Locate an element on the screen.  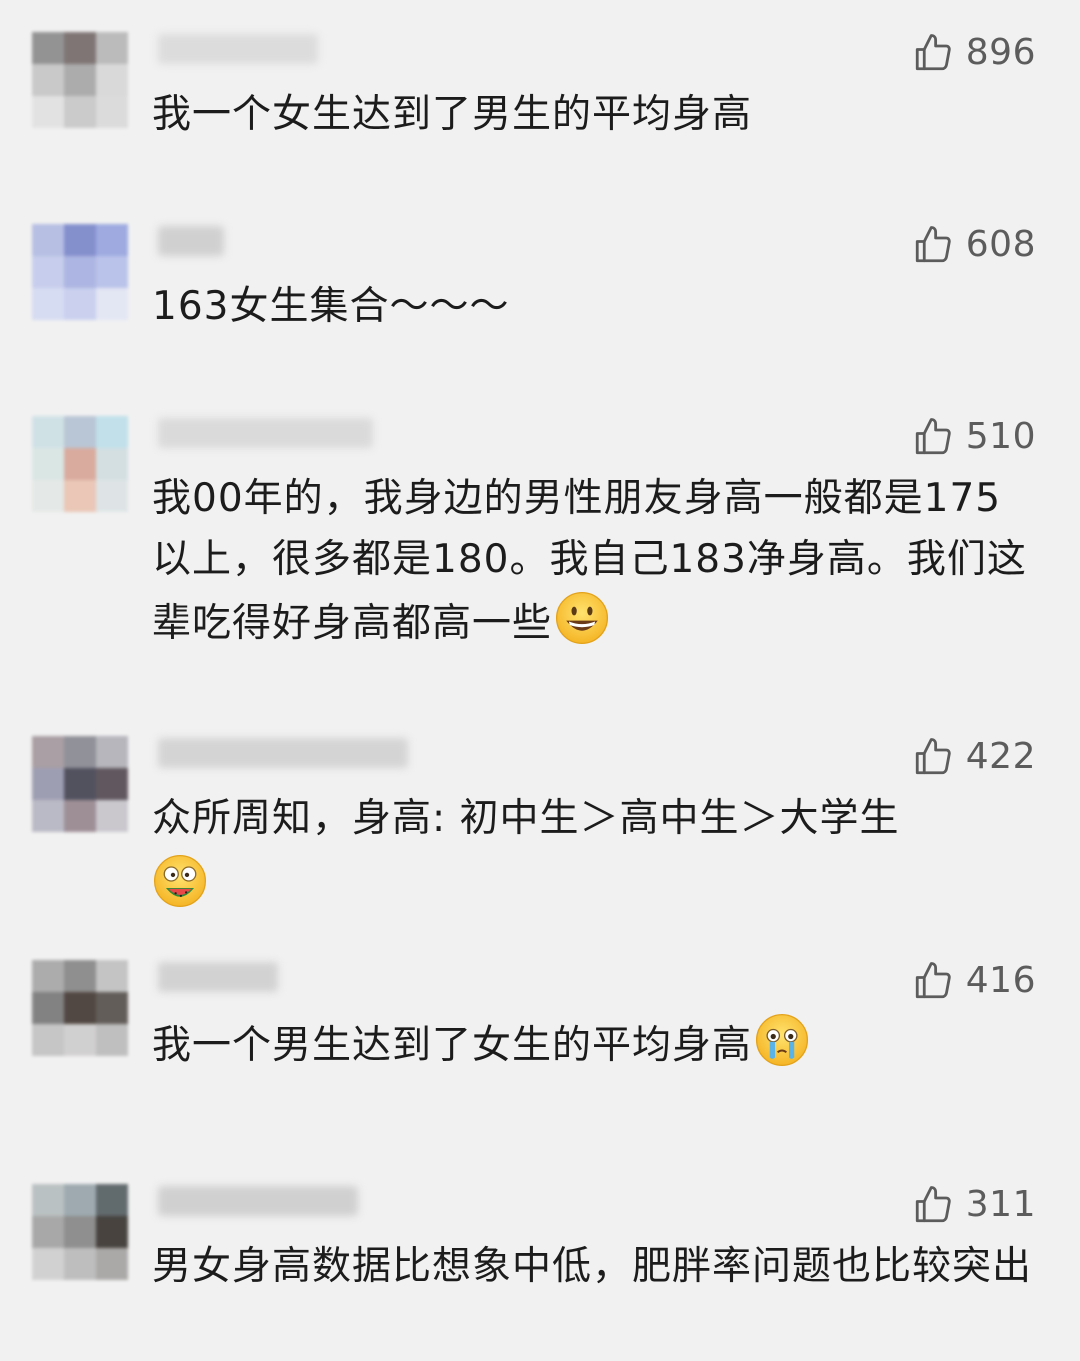
like-button: 416 is located at coordinates (974, 981).